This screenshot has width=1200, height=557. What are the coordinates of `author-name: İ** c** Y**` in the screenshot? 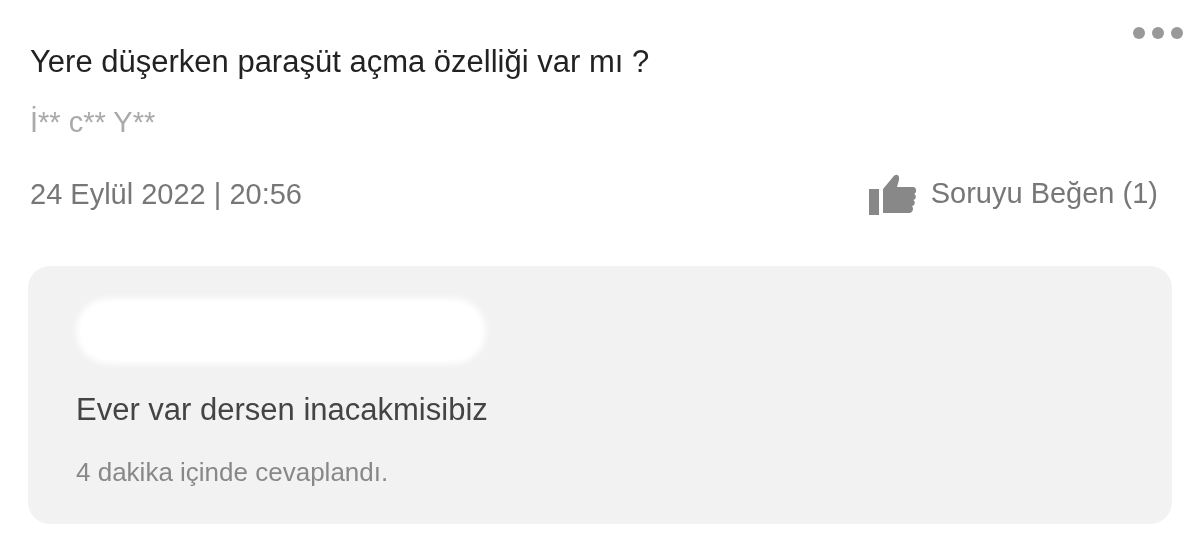 It's located at (93, 122).